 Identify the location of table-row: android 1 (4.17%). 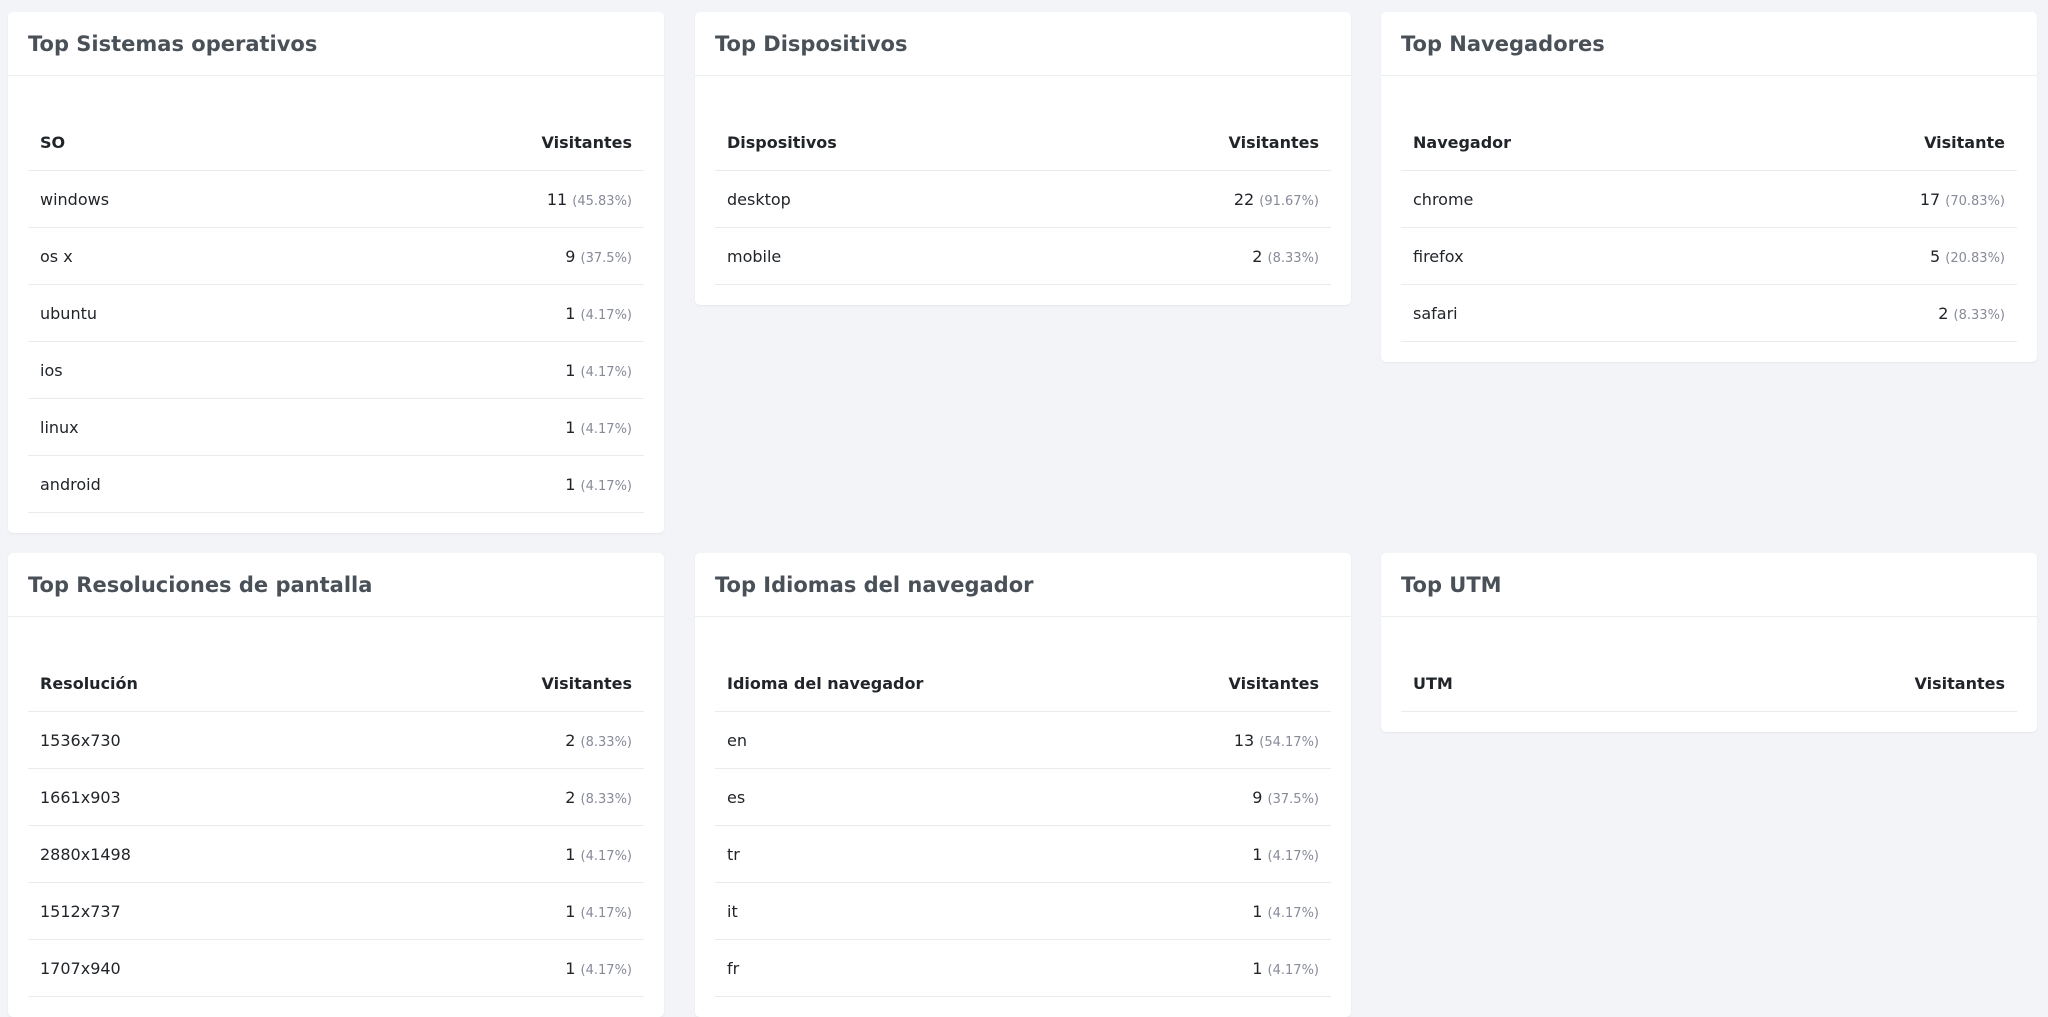
(336, 484).